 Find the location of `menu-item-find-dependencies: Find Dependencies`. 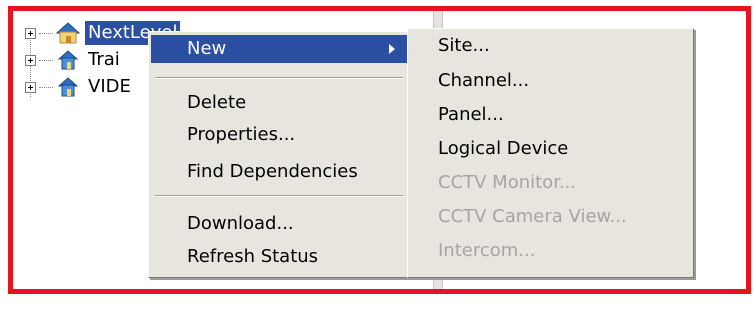

menu-item-find-dependencies: Find Dependencies is located at coordinates (279, 172).